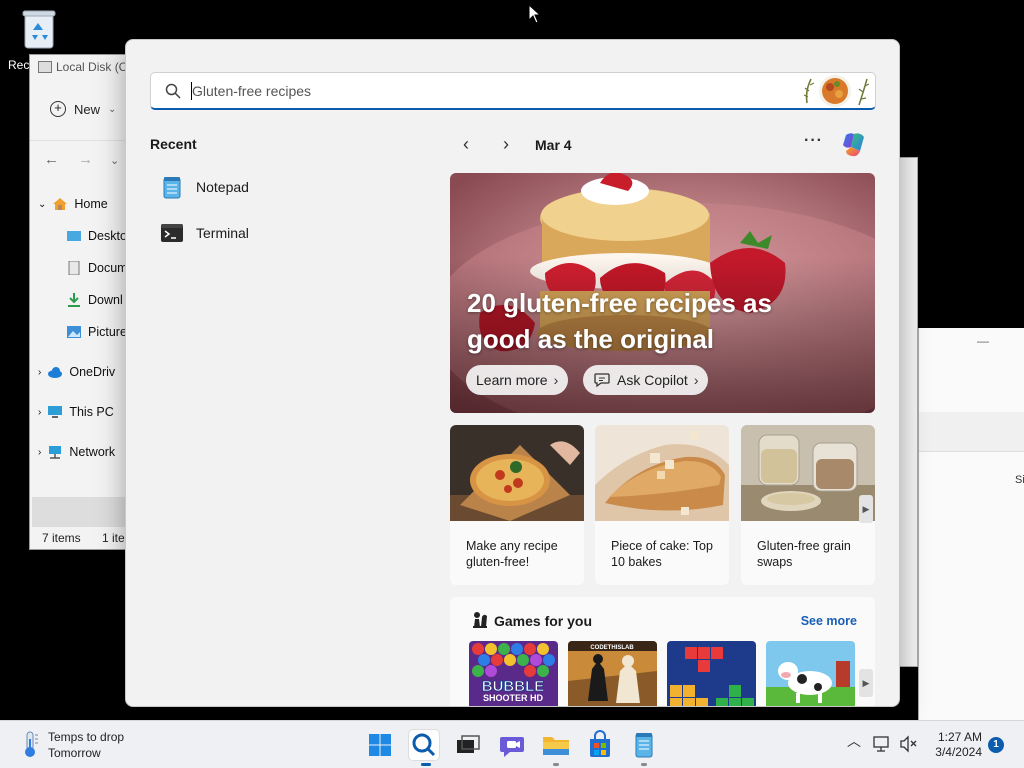 This screenshot has width=1024, height=768. I want to click on story-card-caption: Make any recipe gluten-free!, so click(512, 554).